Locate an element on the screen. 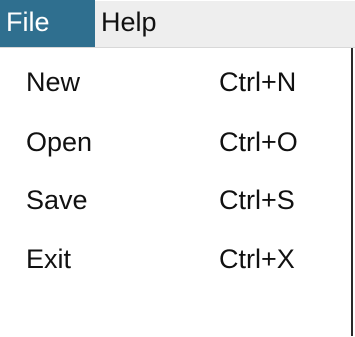  menu-help: Help is located at coordinates (129, 23).